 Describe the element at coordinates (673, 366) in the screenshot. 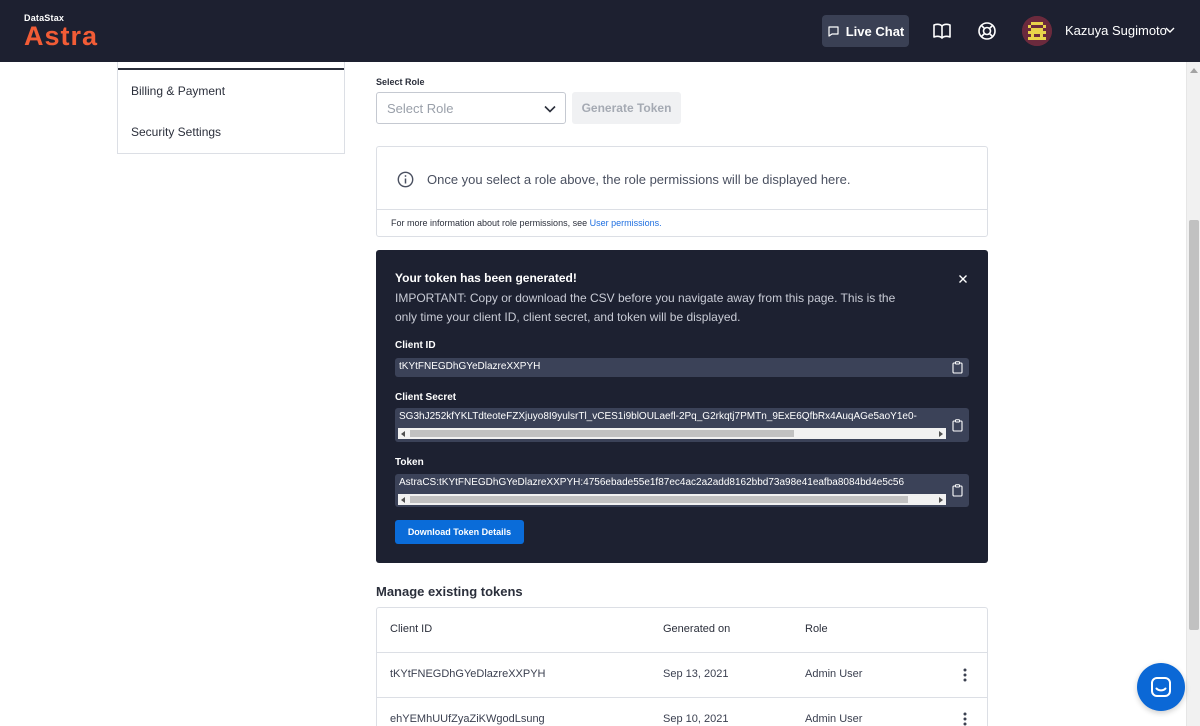

I see `client-id-value: tKYtFNEGDhGYeDlazreXXPYH` at that location.